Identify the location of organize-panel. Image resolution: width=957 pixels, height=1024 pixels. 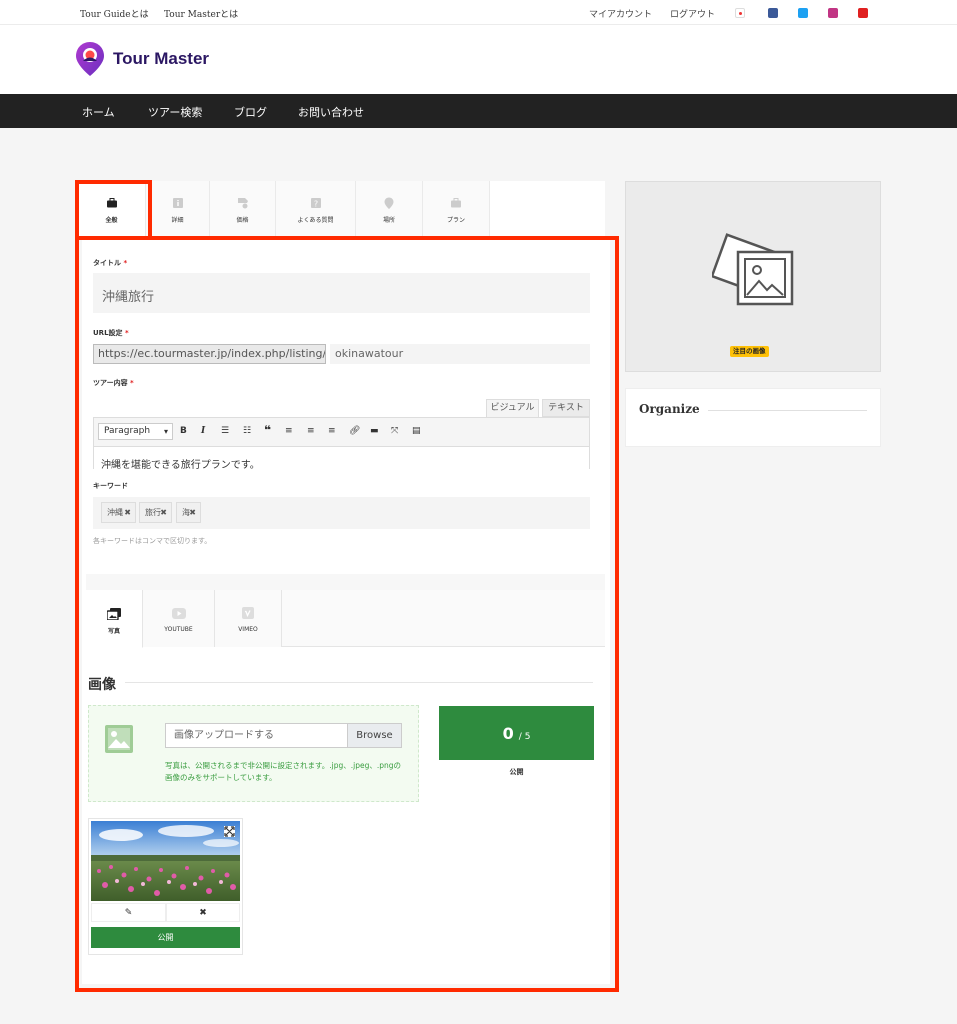
(753, 417).